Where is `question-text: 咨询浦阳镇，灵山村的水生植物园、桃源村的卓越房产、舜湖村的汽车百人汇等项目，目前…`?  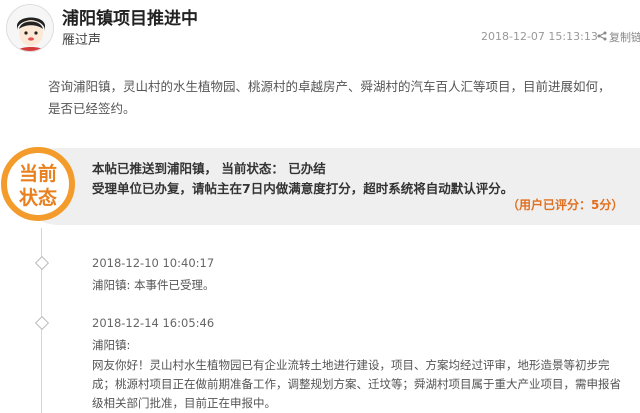 question-text: 咨询浦阳镇，灵山村的水生植物园、桃源村的卓越房产、舜湖村的汽车百人汇等项目，目前… is located at coordinates (329, 97).